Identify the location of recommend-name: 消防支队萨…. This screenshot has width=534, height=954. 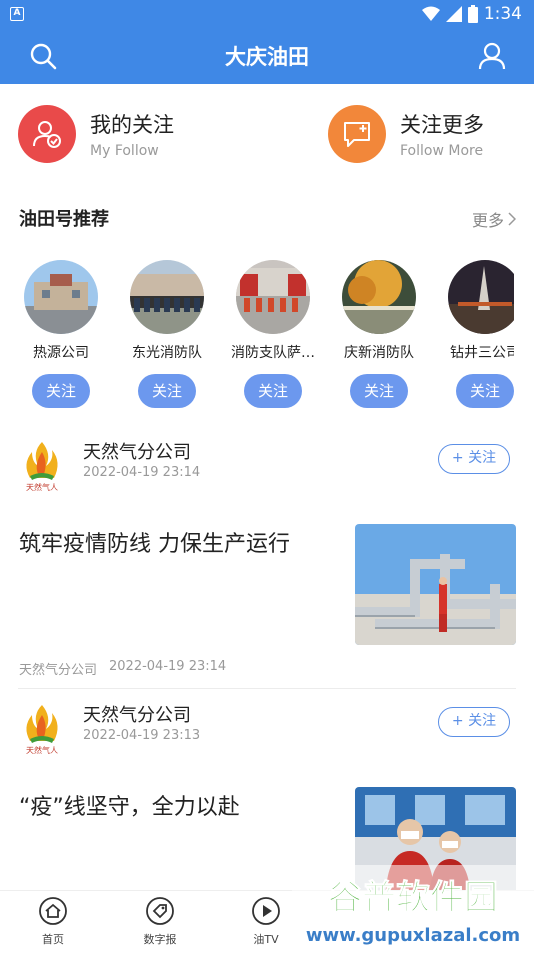
(273, 353).